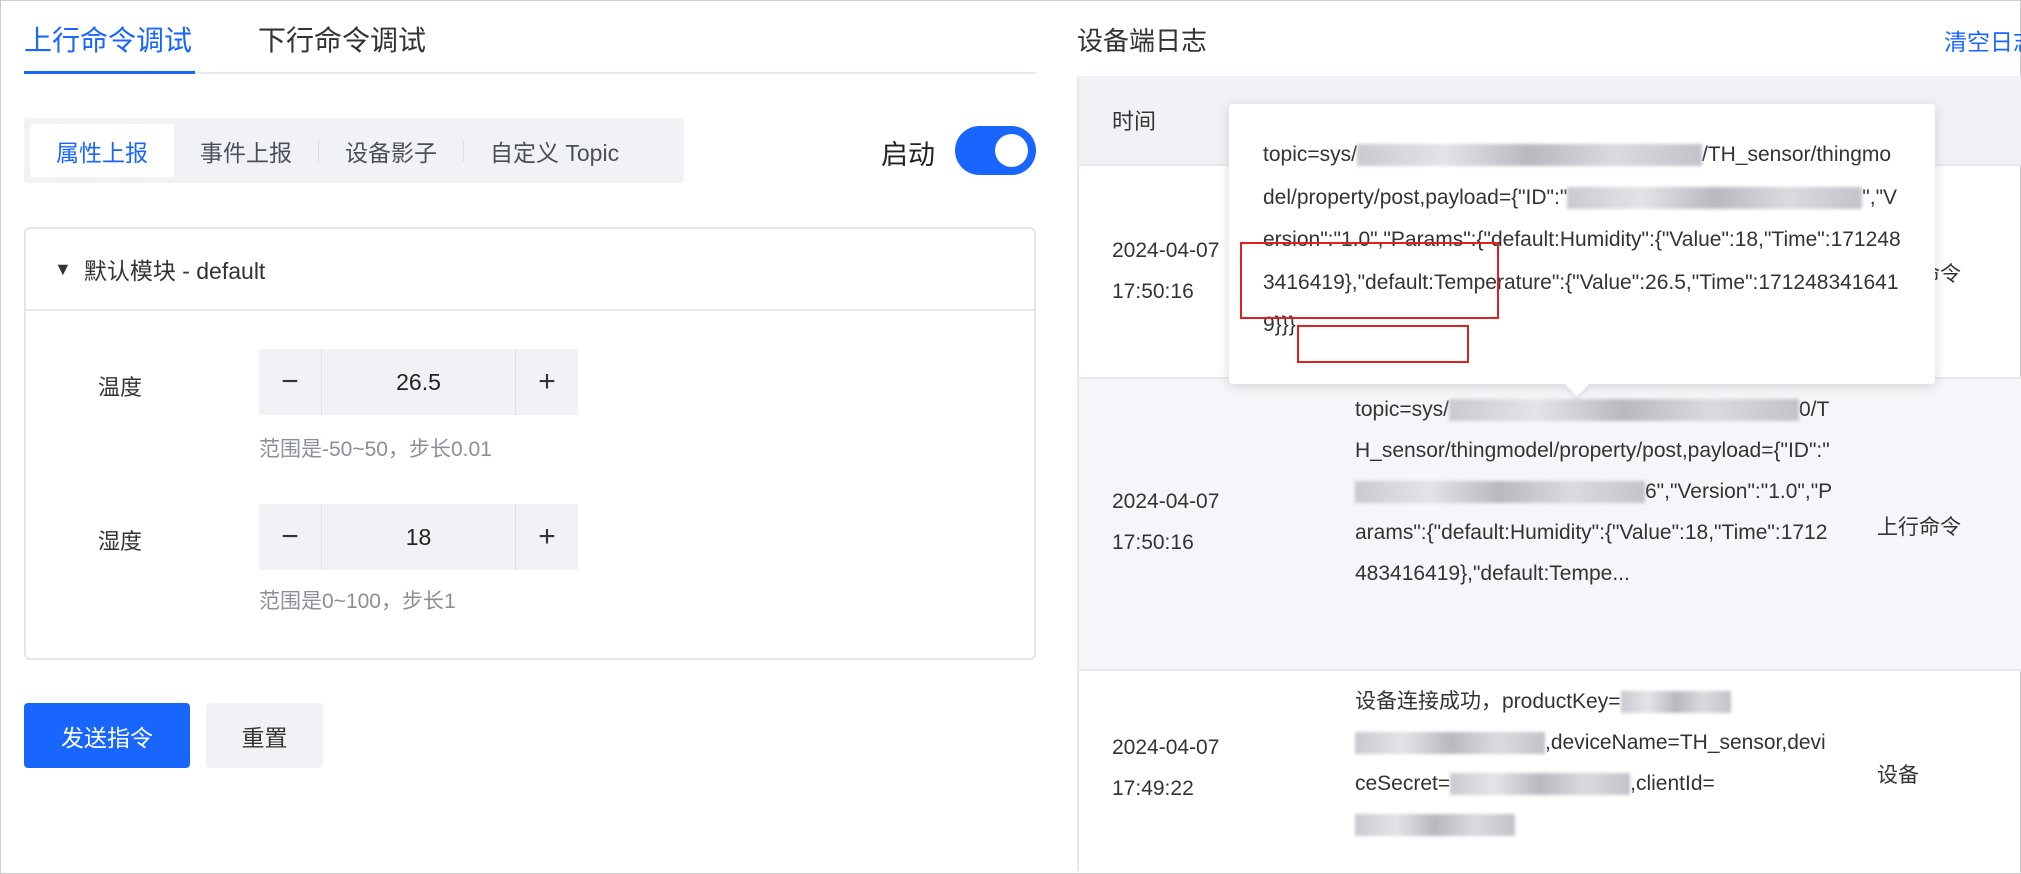 This screenshot has height=874, width=2021. What do you see at coordinates (554, 150) in the screenshot?
I see `segment-custom-topic: 自定义 Topic` at bounding box center [554, 150].